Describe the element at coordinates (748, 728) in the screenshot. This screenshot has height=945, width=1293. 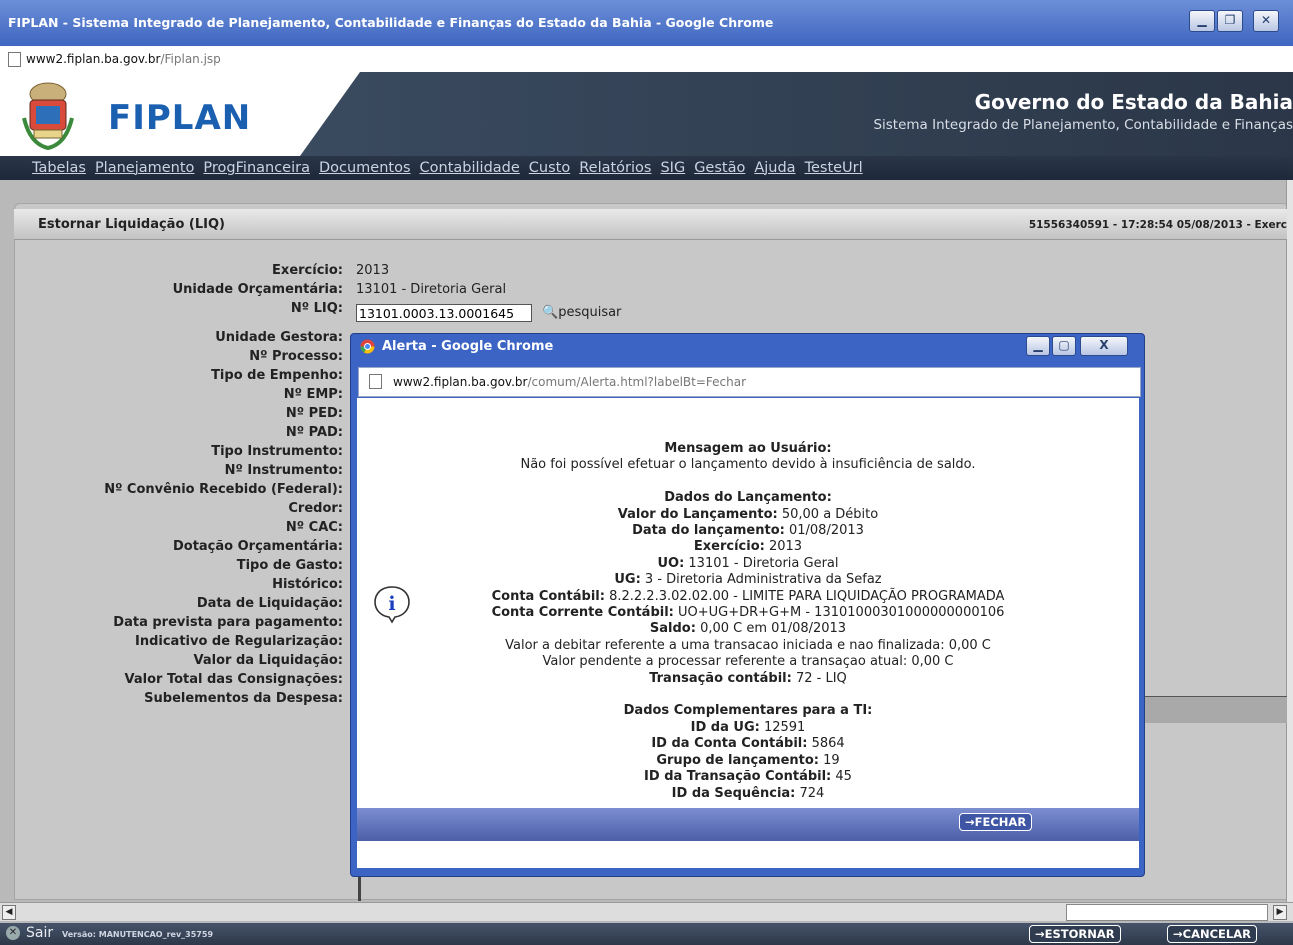
I see `alert-line: ID da UG: 12591` at that location.